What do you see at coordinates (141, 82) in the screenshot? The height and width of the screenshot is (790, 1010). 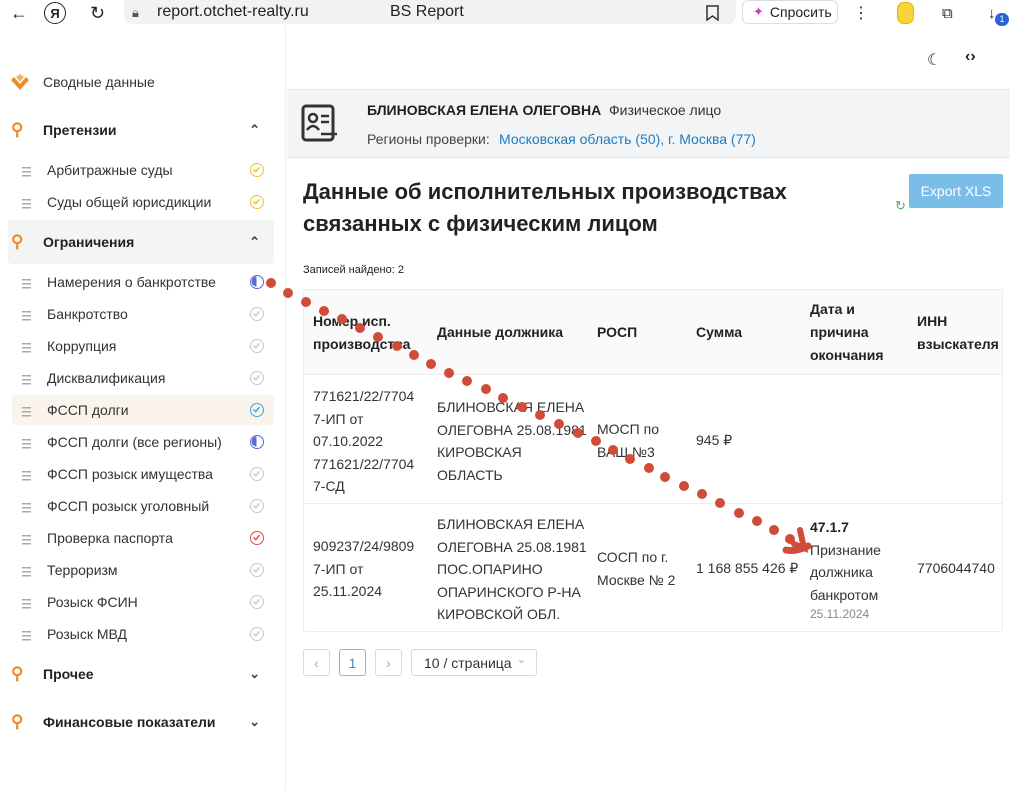 I see `sidebar-summary: Сводные данные` at bounding box center [141, 82].